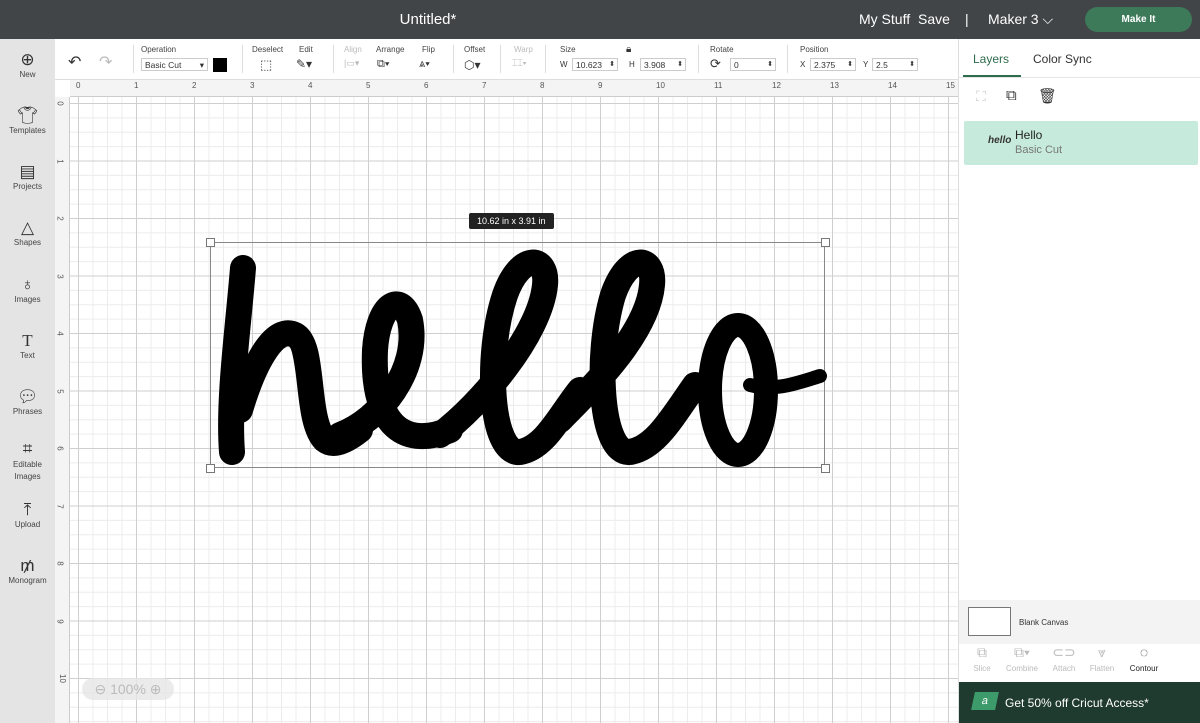 Image resolution: width=1200 pixels, height=723 pixels. I want to click on trash-icon: 🗑︎, so click(1047, 96).